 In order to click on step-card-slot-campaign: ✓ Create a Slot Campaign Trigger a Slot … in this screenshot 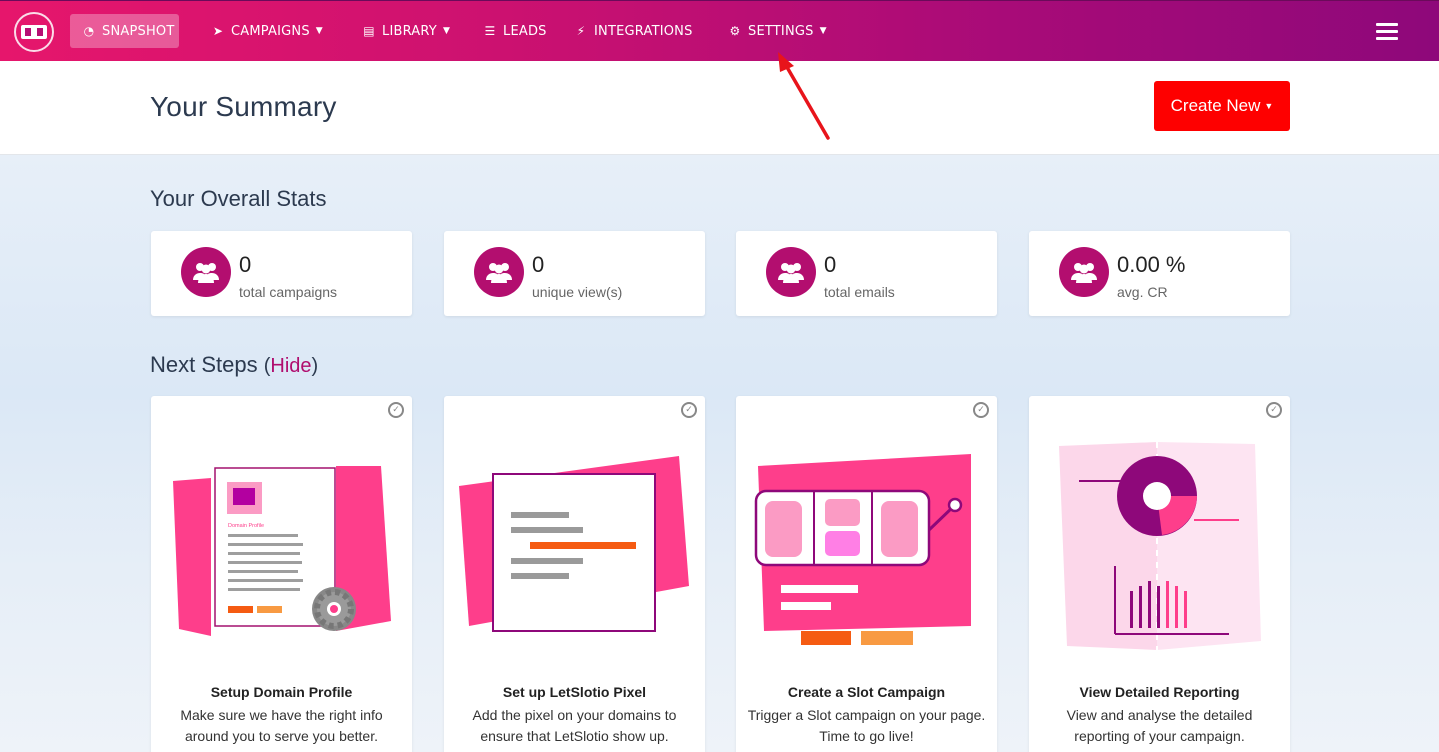, I will do `click(866, 574)`.